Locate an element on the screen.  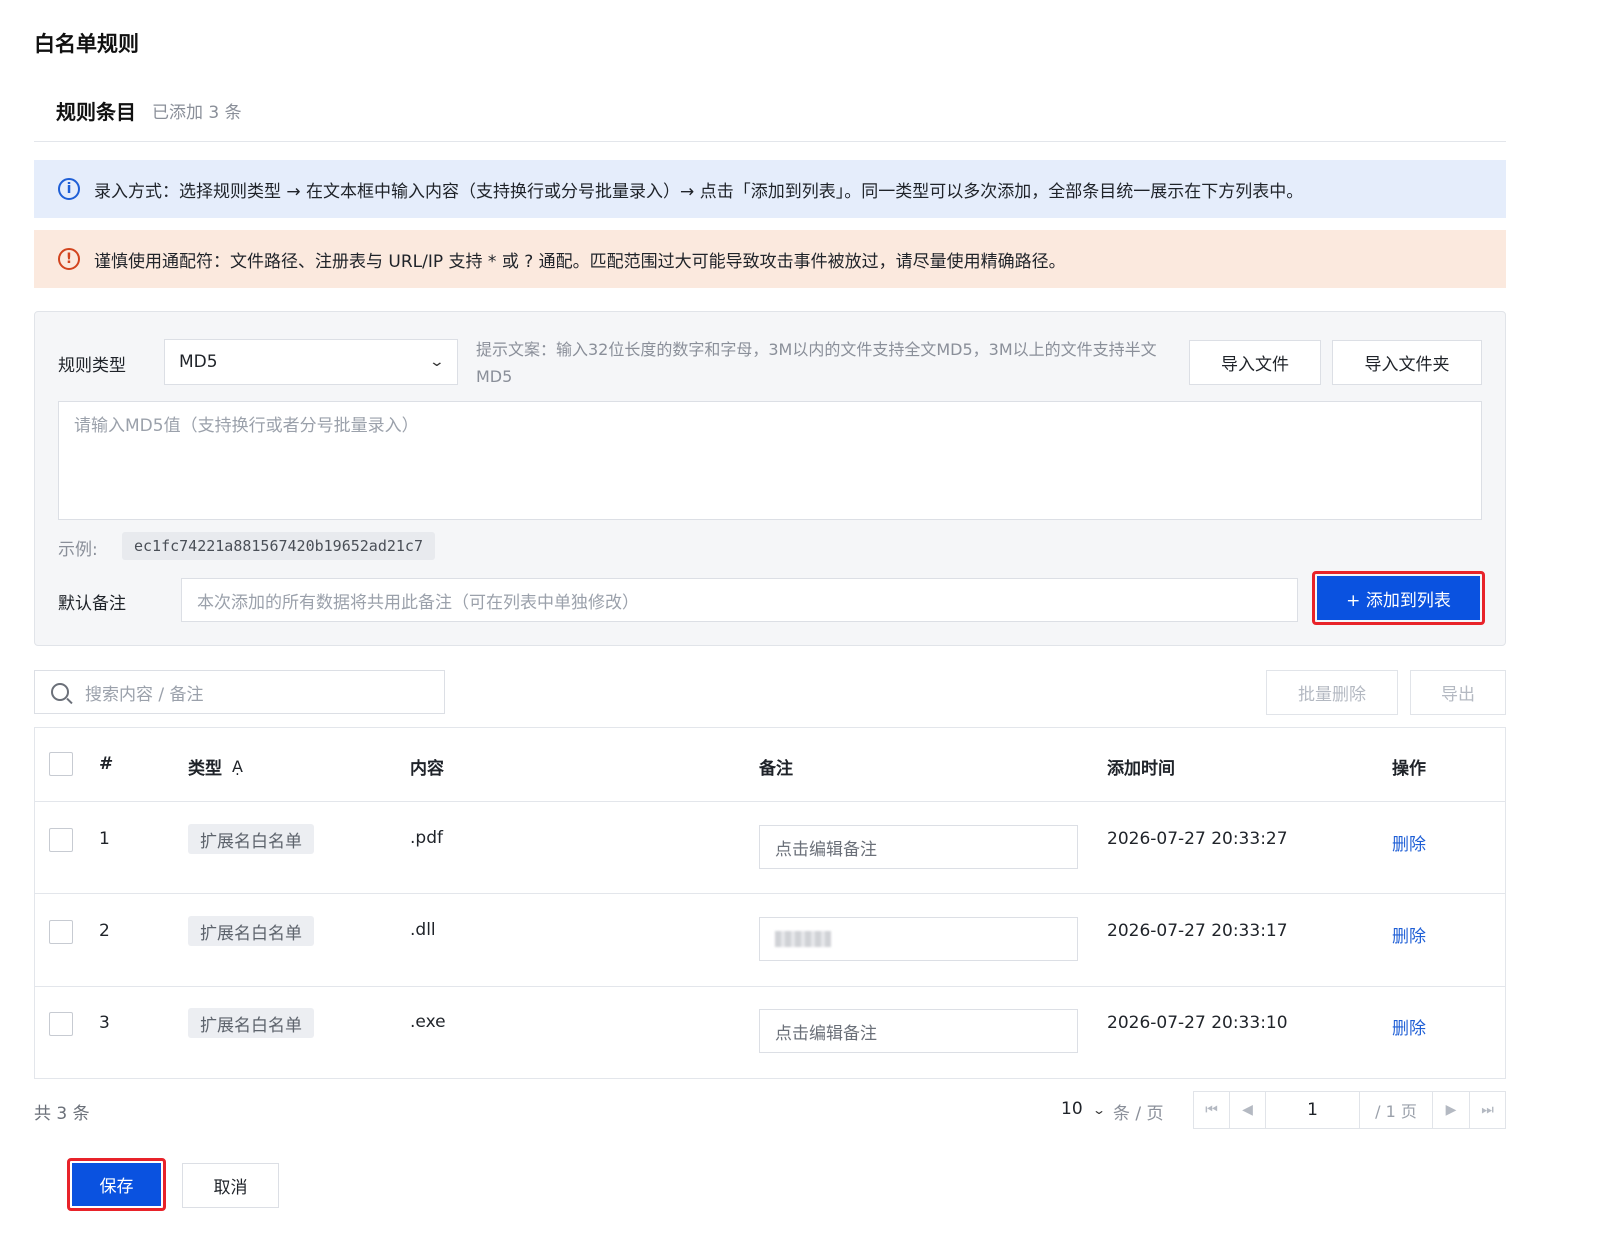
first-page-icon: ⏮ is located at coordinates (1211, 1110).